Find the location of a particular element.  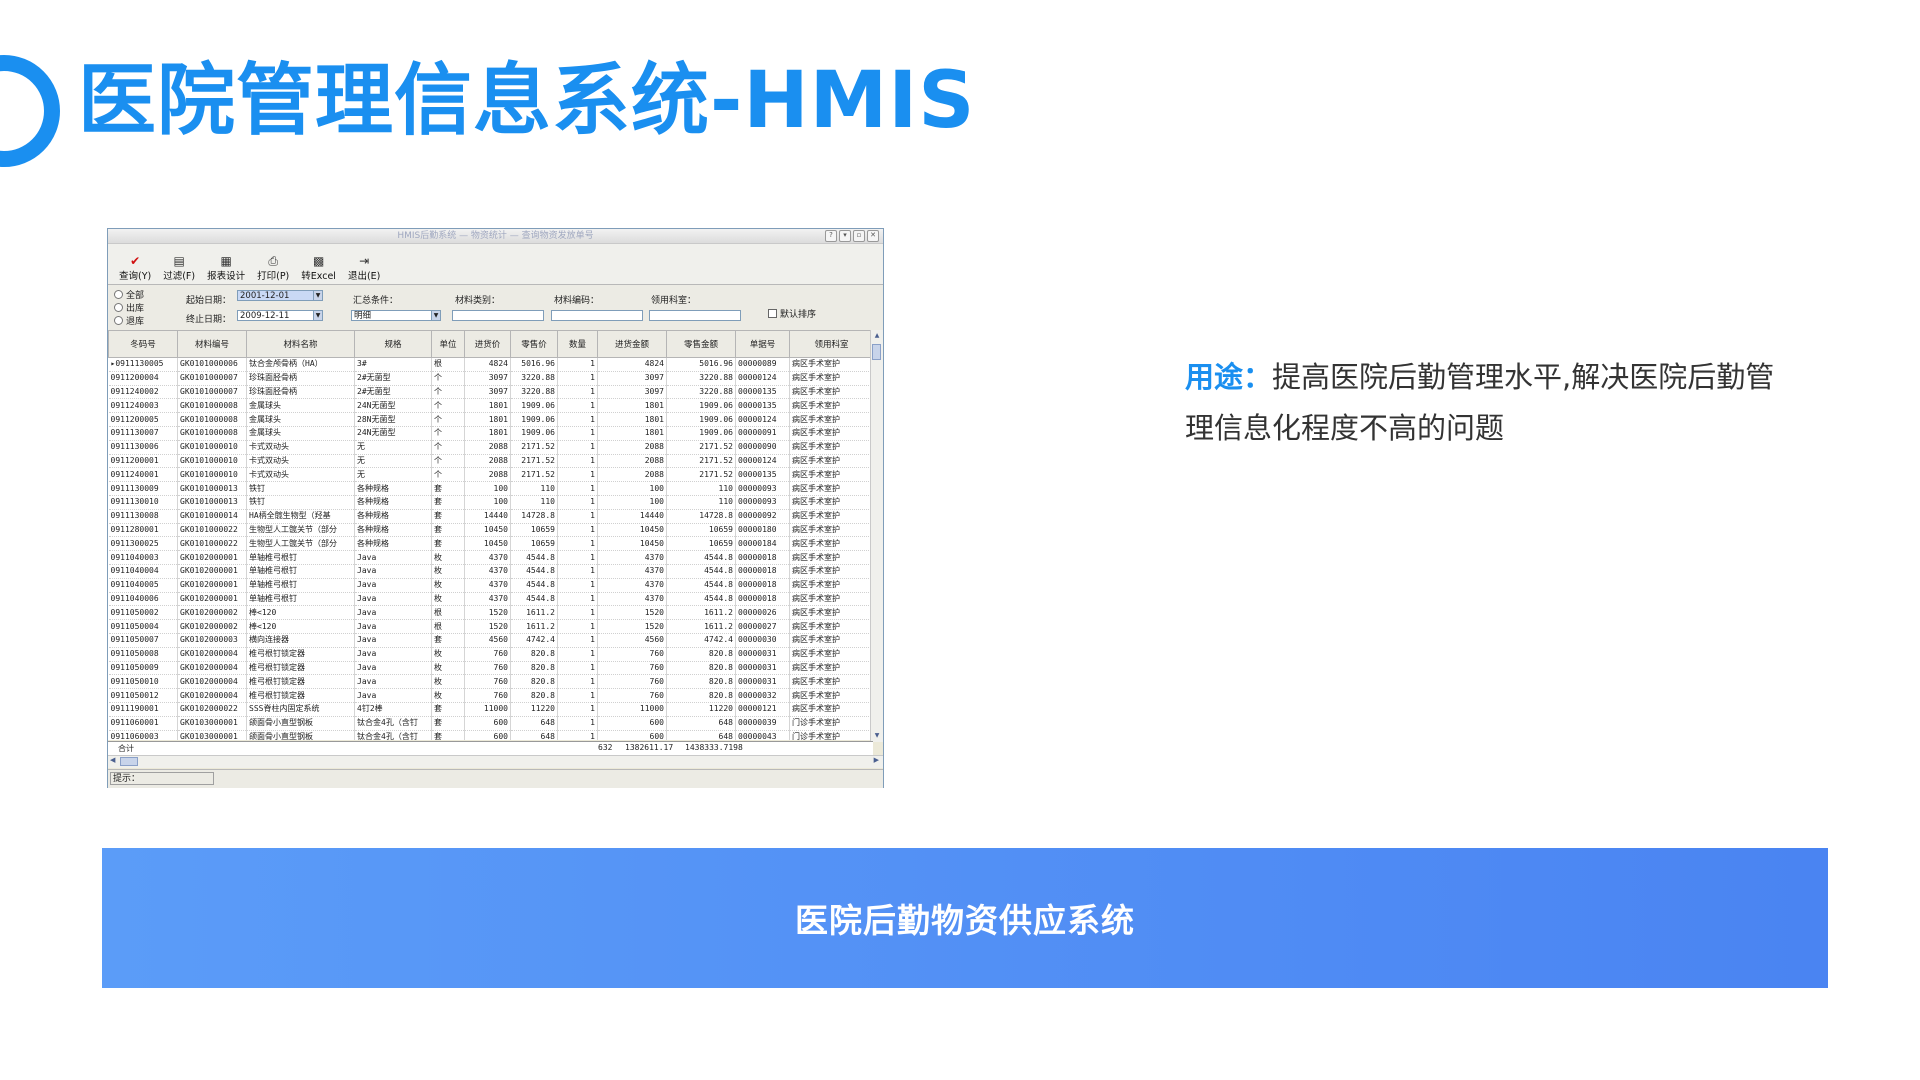

scroll-up-icon: ▲ is located at coordinates (877, 336).